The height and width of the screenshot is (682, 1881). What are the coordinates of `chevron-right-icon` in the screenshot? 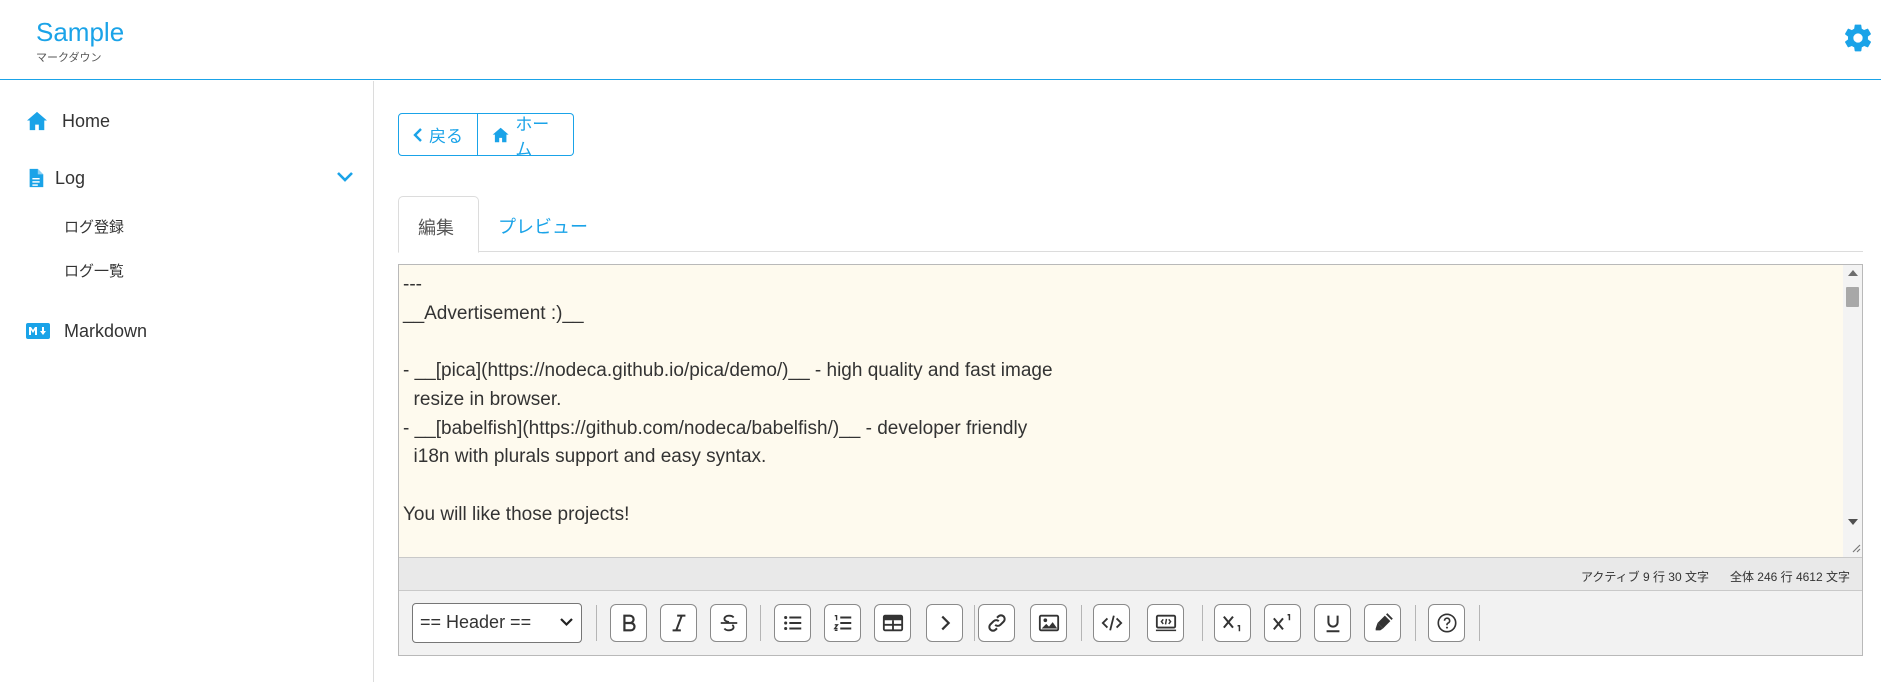 It's located at (945, 623).